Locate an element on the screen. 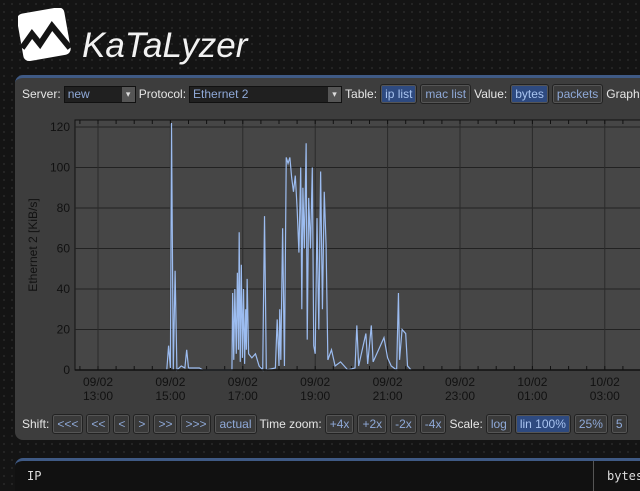  packets-button: packets is located at coordinates (577, 94).